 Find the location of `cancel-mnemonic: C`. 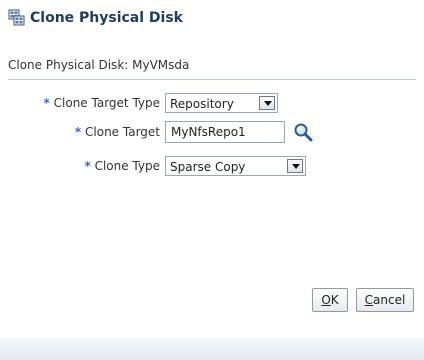

cancel-mnemonic: C is located at coordinates (369, 300).